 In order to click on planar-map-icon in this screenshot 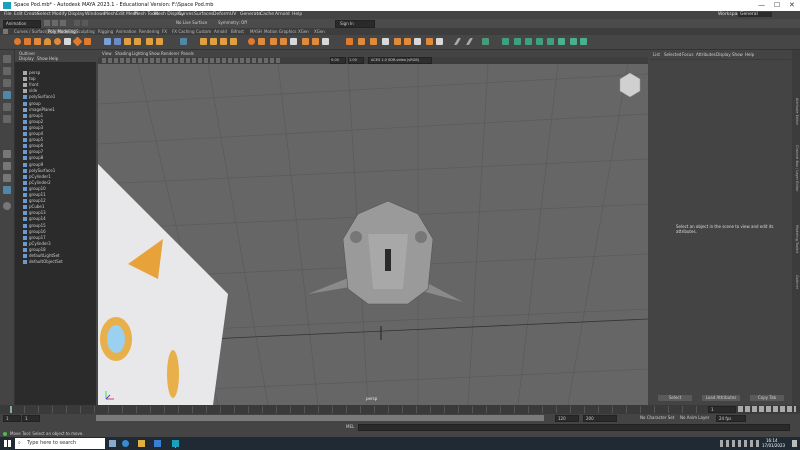, I will do `click(505, 41)`.